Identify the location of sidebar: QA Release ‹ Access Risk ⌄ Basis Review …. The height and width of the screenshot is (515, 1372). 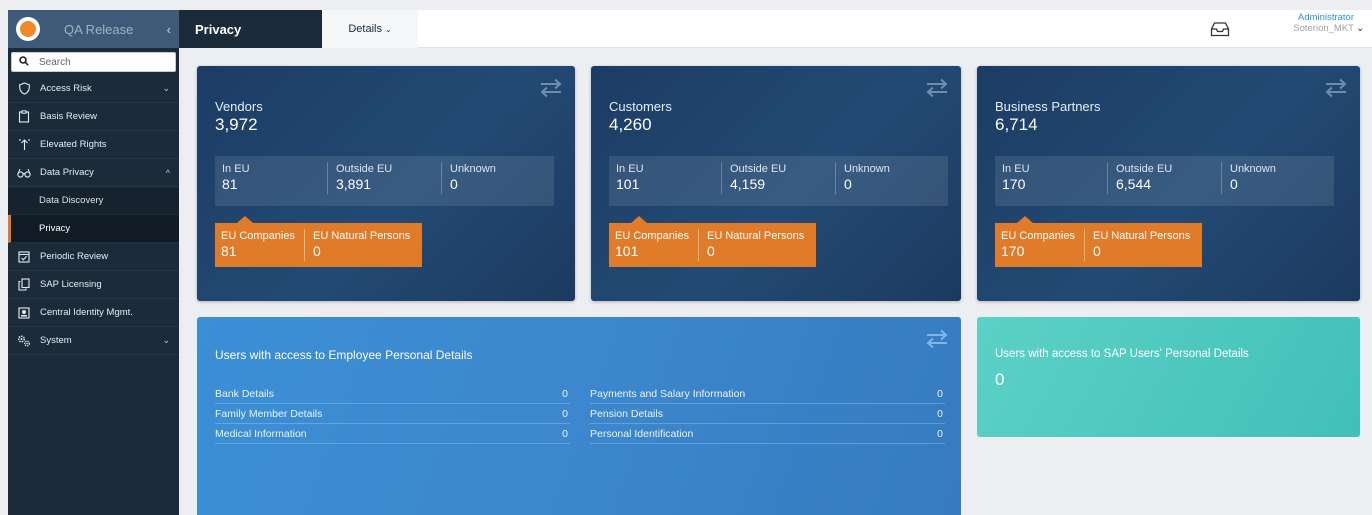
(93, 262).